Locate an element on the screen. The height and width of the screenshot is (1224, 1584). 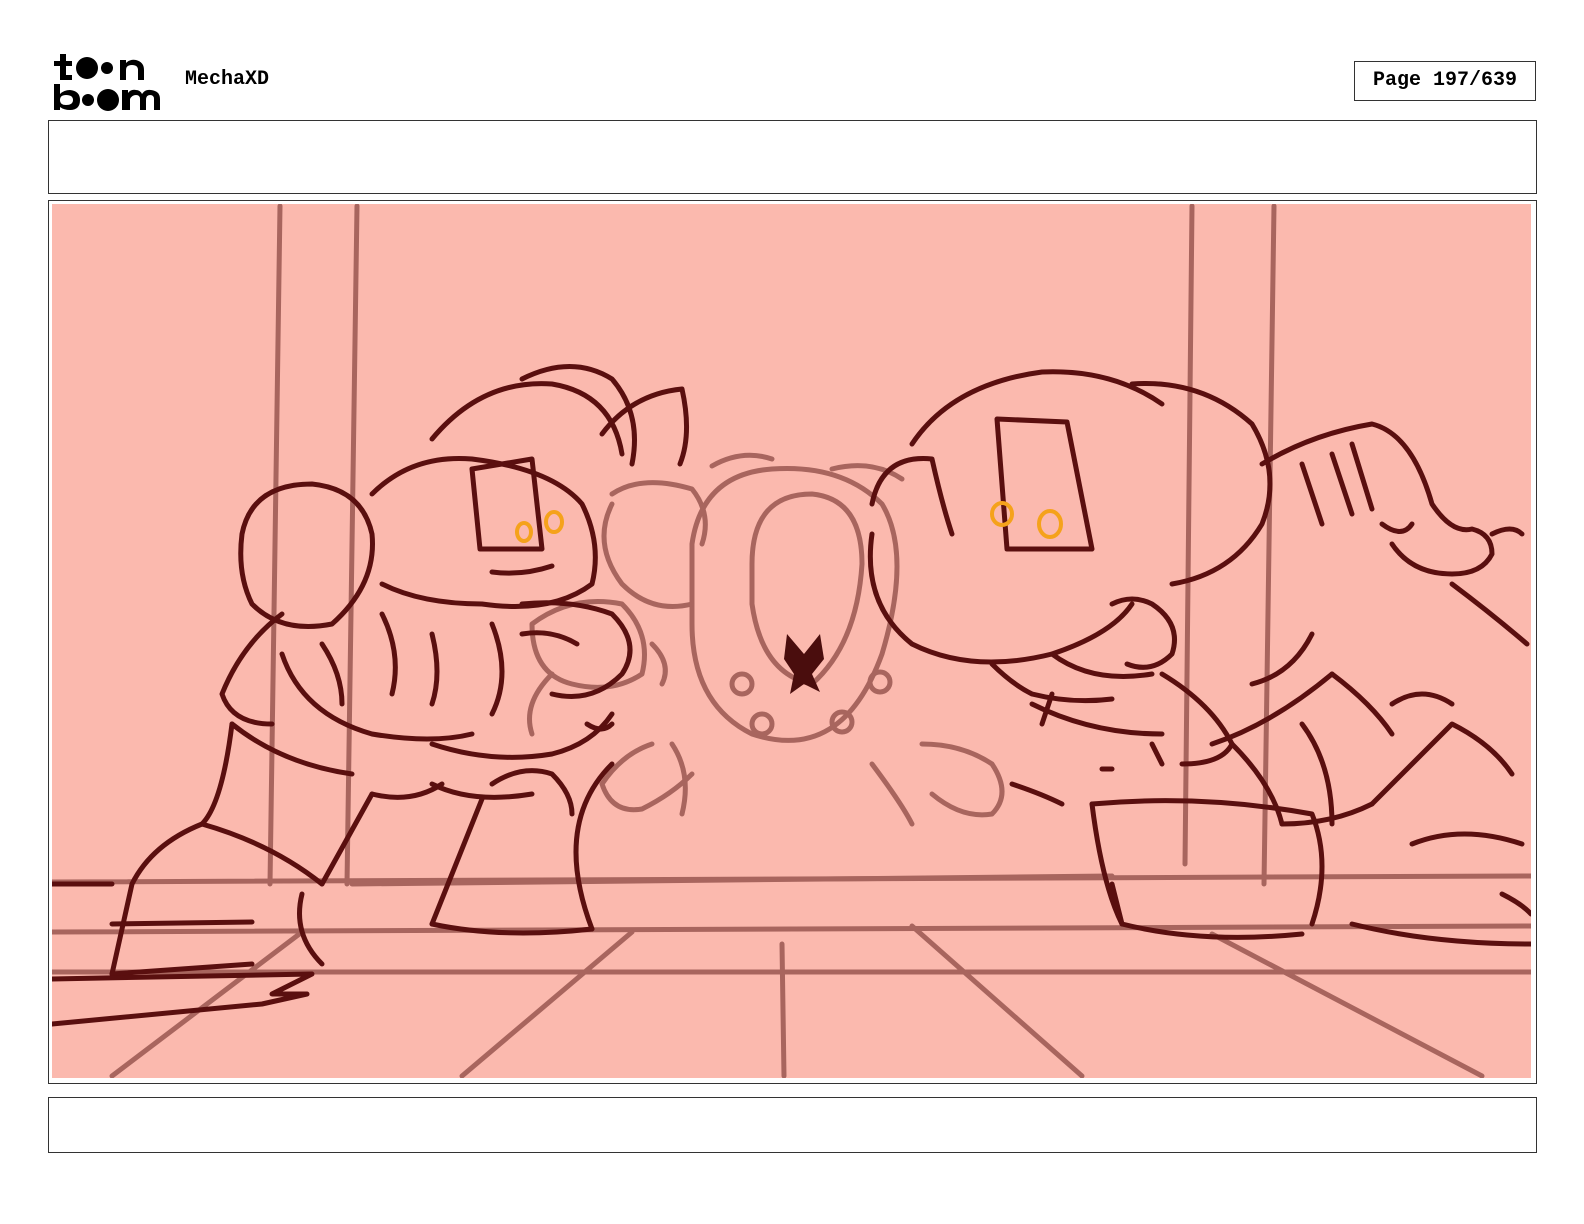
toon-boom-logo-mark is located at coordinates (107, 82).